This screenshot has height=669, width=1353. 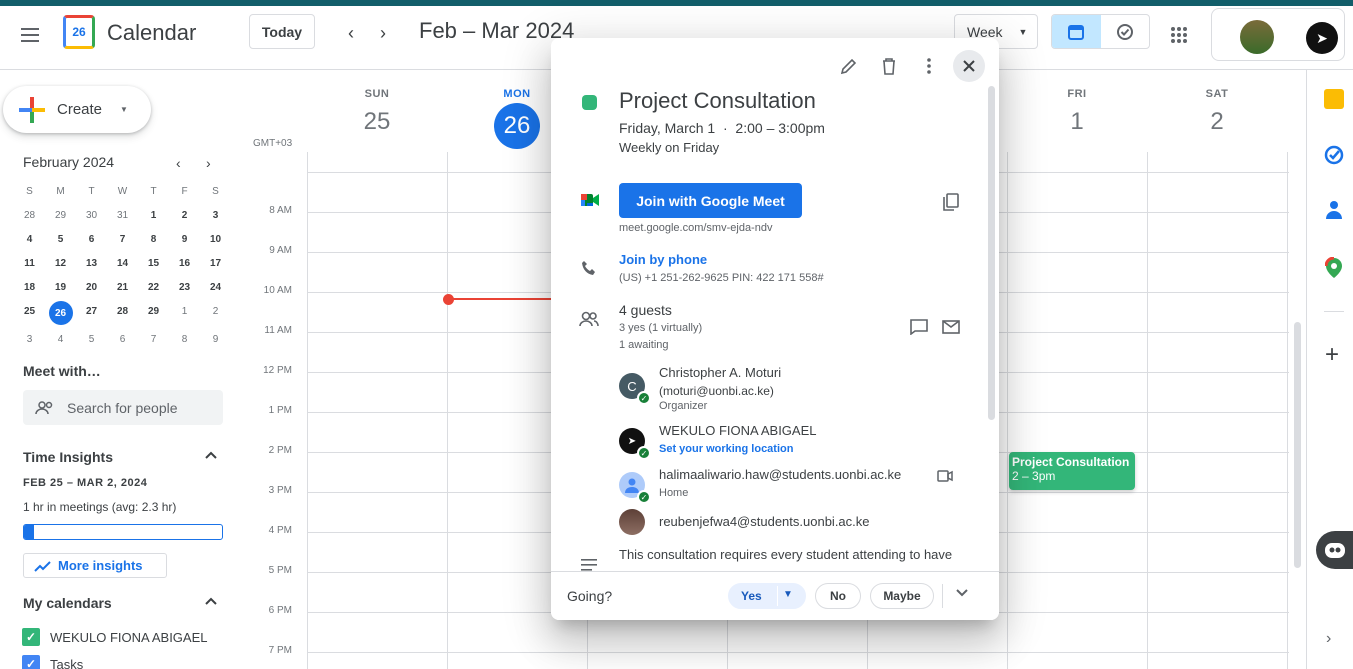 I want to click on message-guests-button, so click(x=919, y=327).